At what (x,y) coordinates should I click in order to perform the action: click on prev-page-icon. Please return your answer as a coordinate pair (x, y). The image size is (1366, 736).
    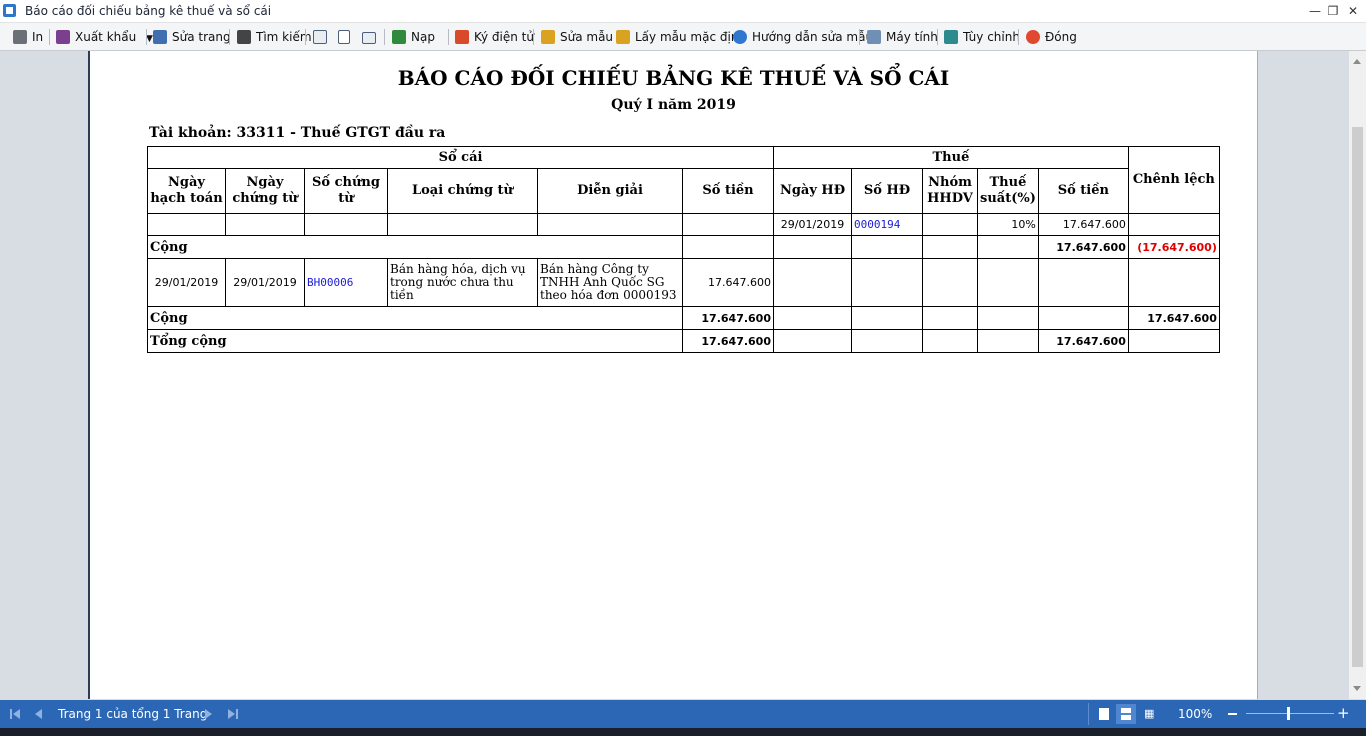
    Looking at the image, I should click on (38, 714).